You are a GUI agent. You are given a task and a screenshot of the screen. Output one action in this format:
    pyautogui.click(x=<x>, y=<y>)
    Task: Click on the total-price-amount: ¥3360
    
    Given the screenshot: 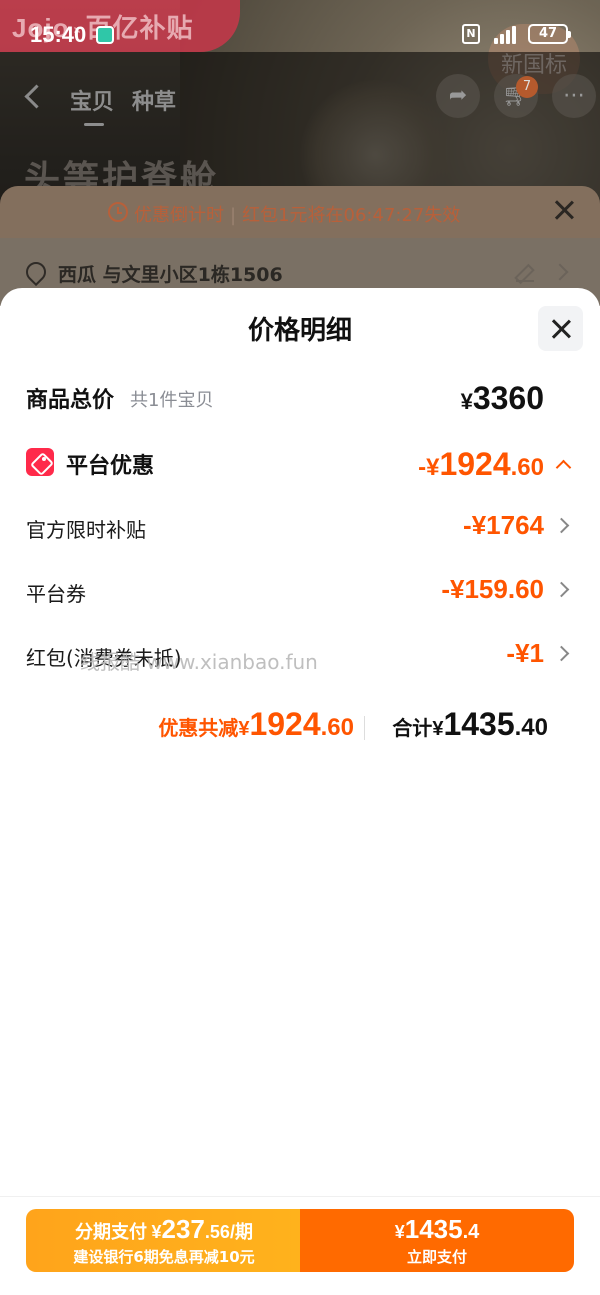 What is the action you would take?
    pyautogui.click(x=502, y=398)
    